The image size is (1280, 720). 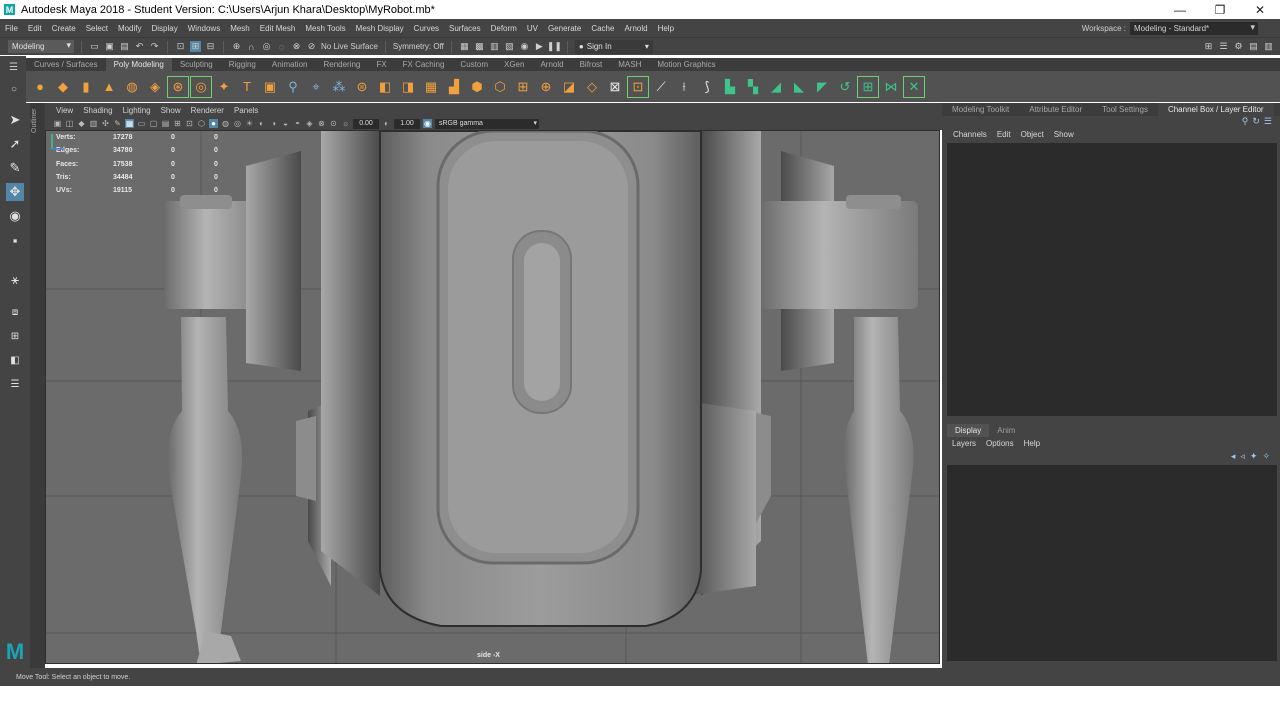 What do you see at coordinates (15, 280) in the screenshot?
I see `last-tool-icon: ⚹` at bounding box center [15, 280].